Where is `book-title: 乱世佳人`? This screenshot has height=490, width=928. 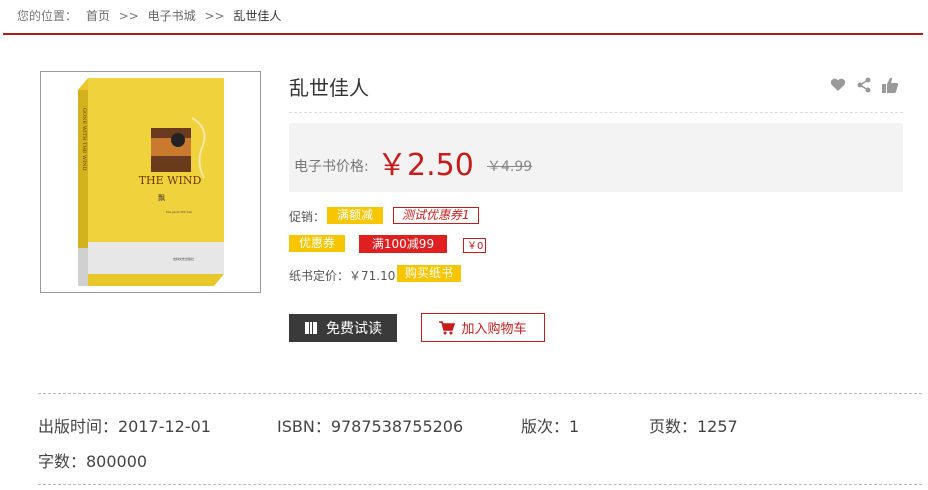 book-title: 乱世佳人 is located at coordinates (329, 88).